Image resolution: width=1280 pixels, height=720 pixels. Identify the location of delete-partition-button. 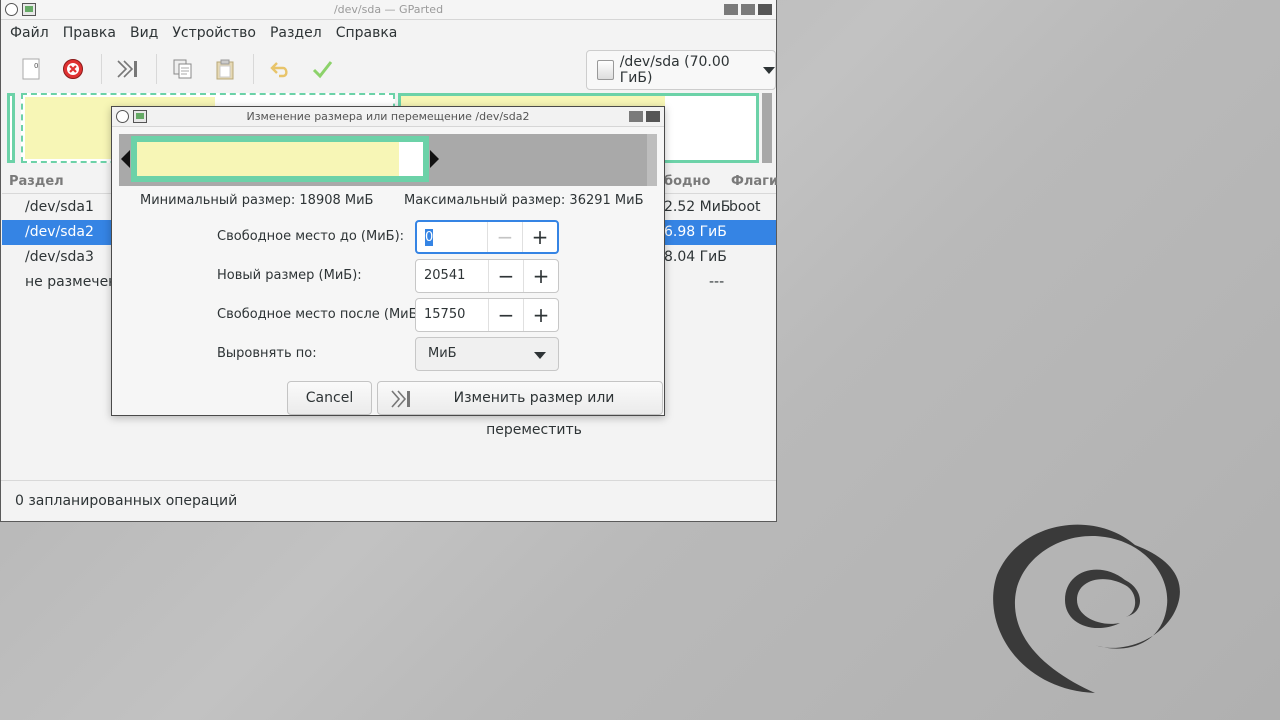
(73, 69).